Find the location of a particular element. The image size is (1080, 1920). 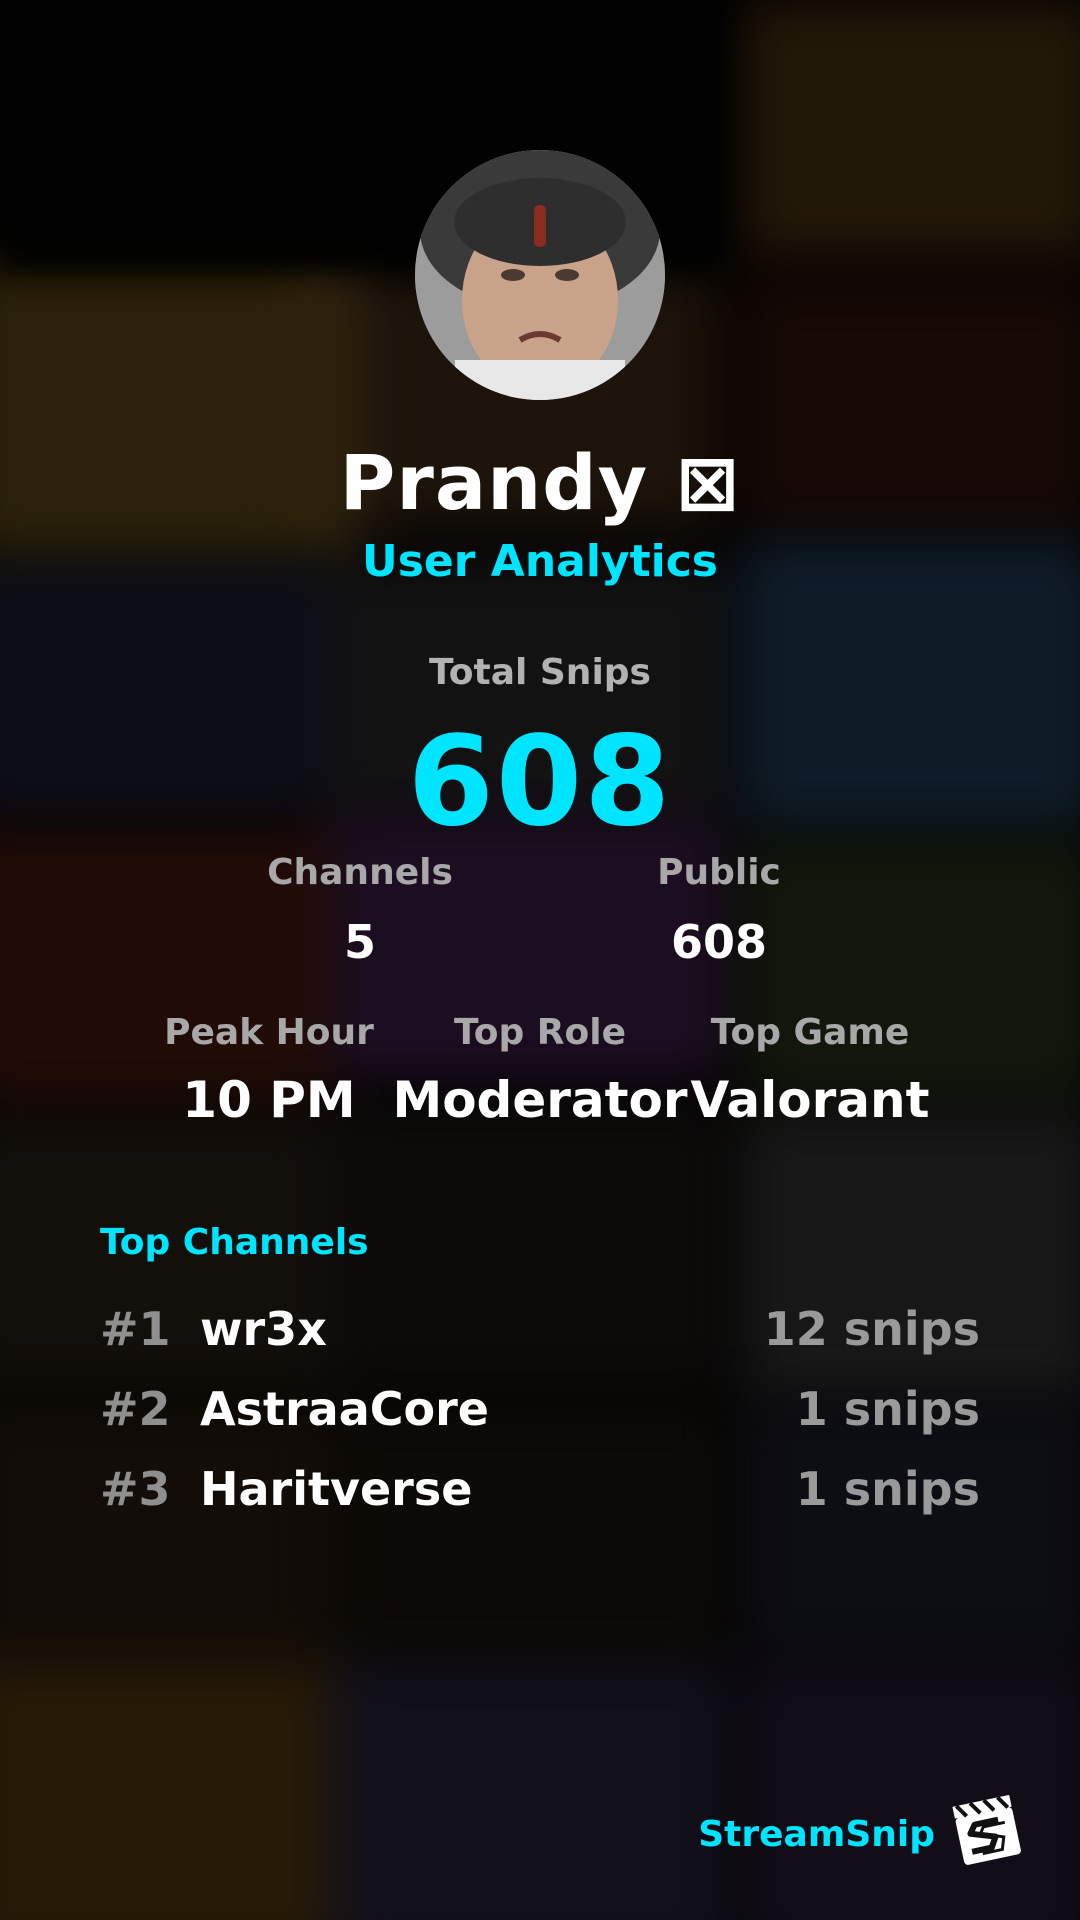

stat-label: Public is located at coordinates (719, 872).